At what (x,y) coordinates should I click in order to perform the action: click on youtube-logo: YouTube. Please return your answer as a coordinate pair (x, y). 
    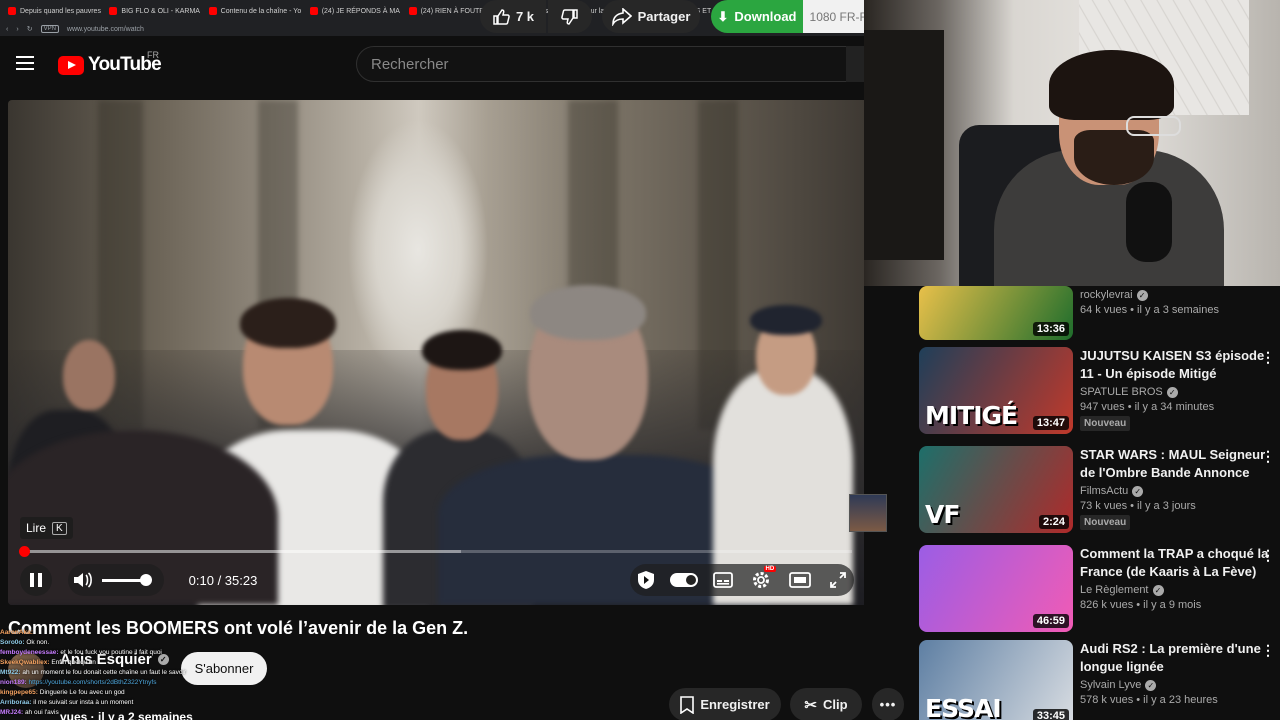
    Looking at the image, I should click on (110, 65).